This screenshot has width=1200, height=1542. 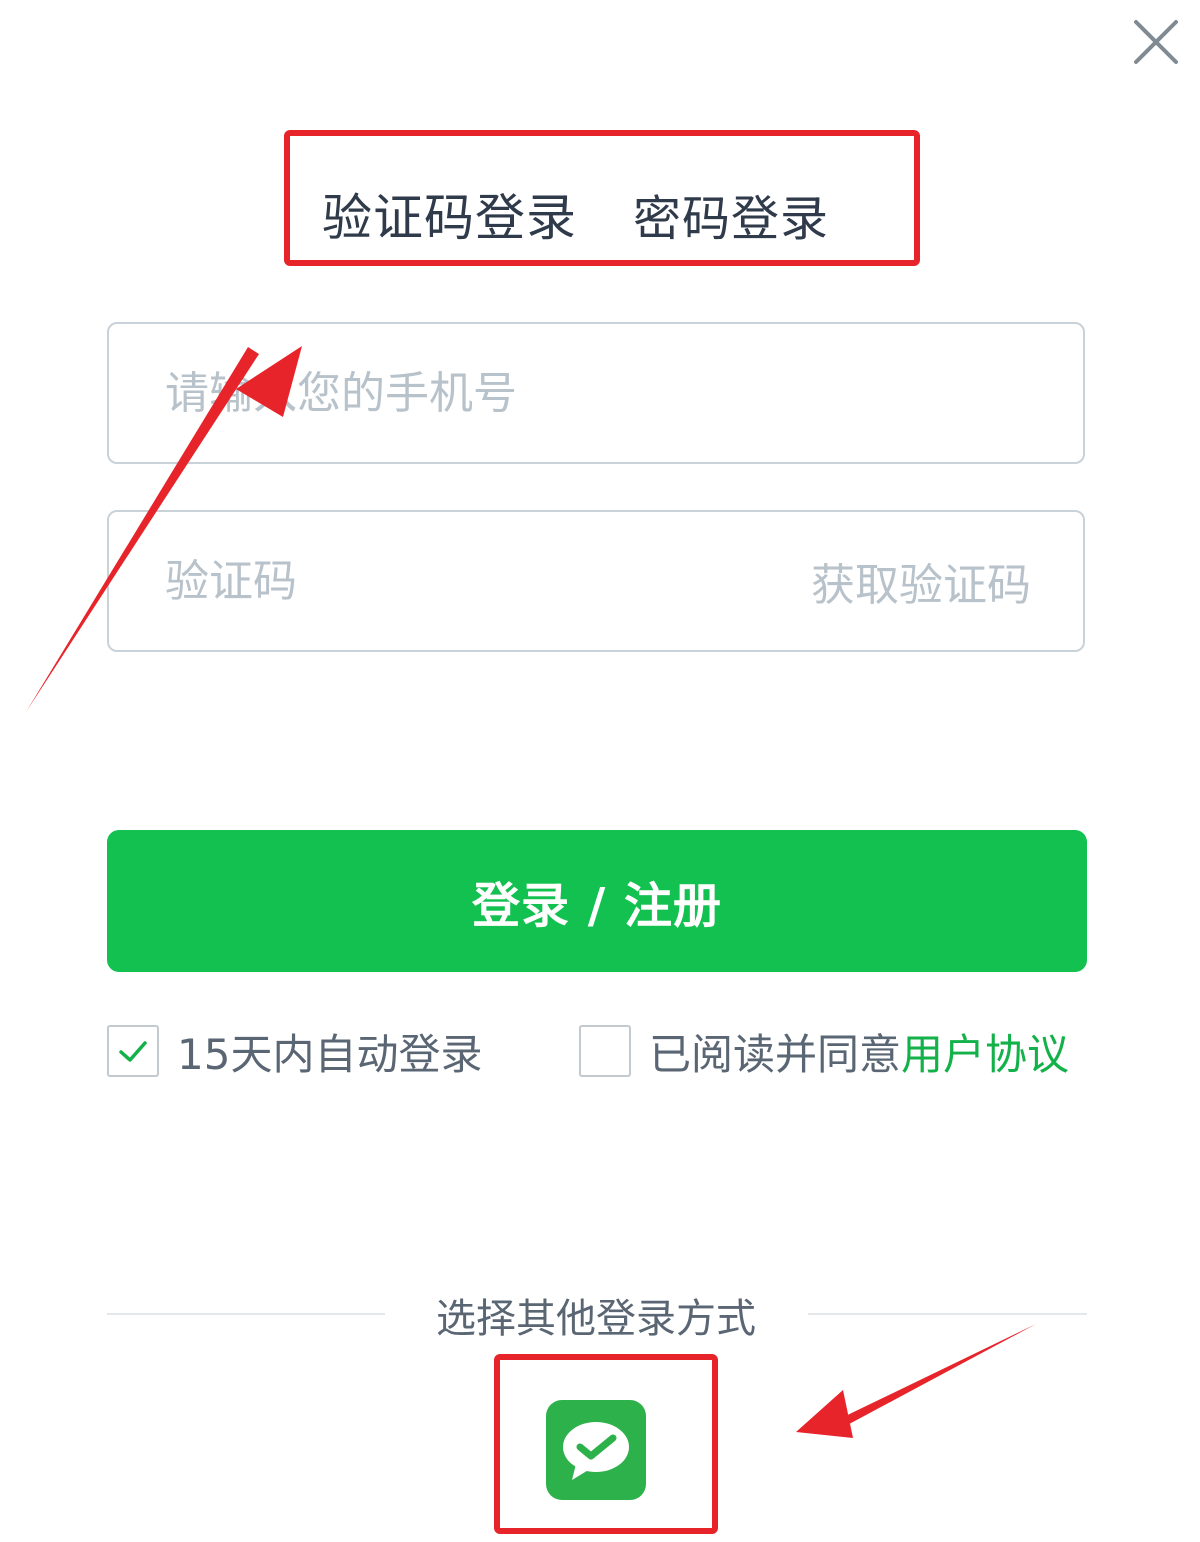 I want to click on get-code-button: 获取验证码, so click(x=921, y=581).